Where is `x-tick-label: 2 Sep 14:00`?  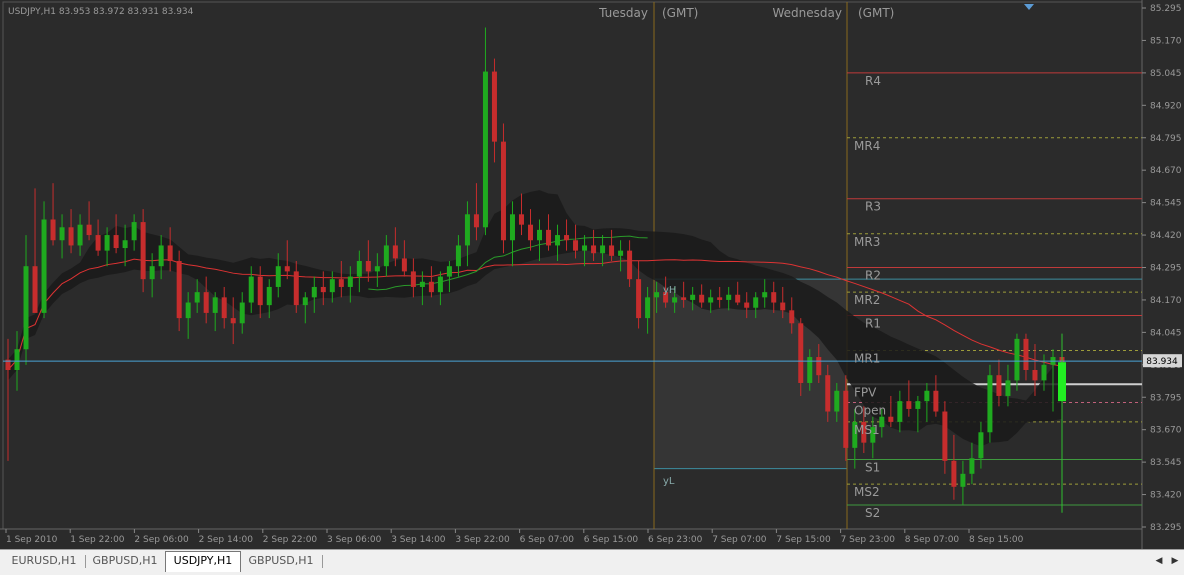
x-tick-label: 2 Sep 14:00 is located at coordinates (226, 540).